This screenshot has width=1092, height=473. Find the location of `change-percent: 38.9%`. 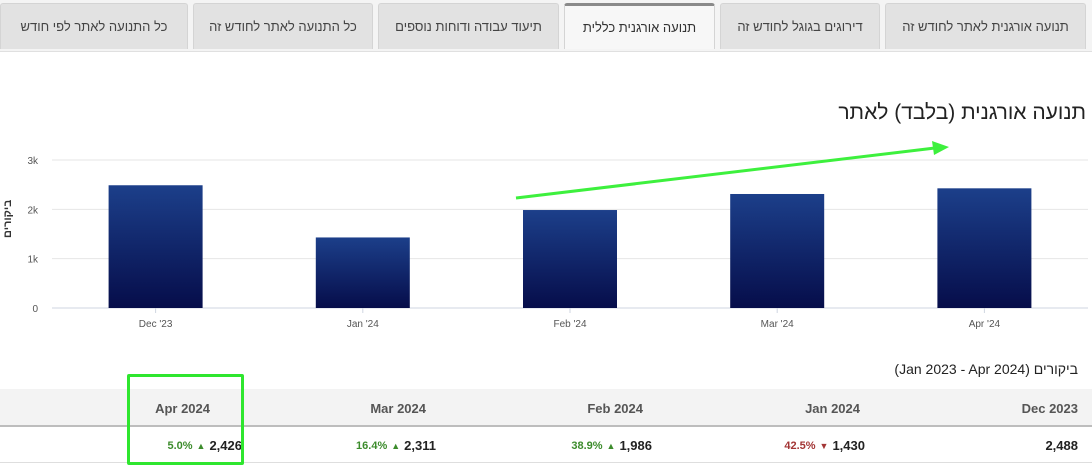

change-percent: 38.9% is located at coordinates (587, 445).